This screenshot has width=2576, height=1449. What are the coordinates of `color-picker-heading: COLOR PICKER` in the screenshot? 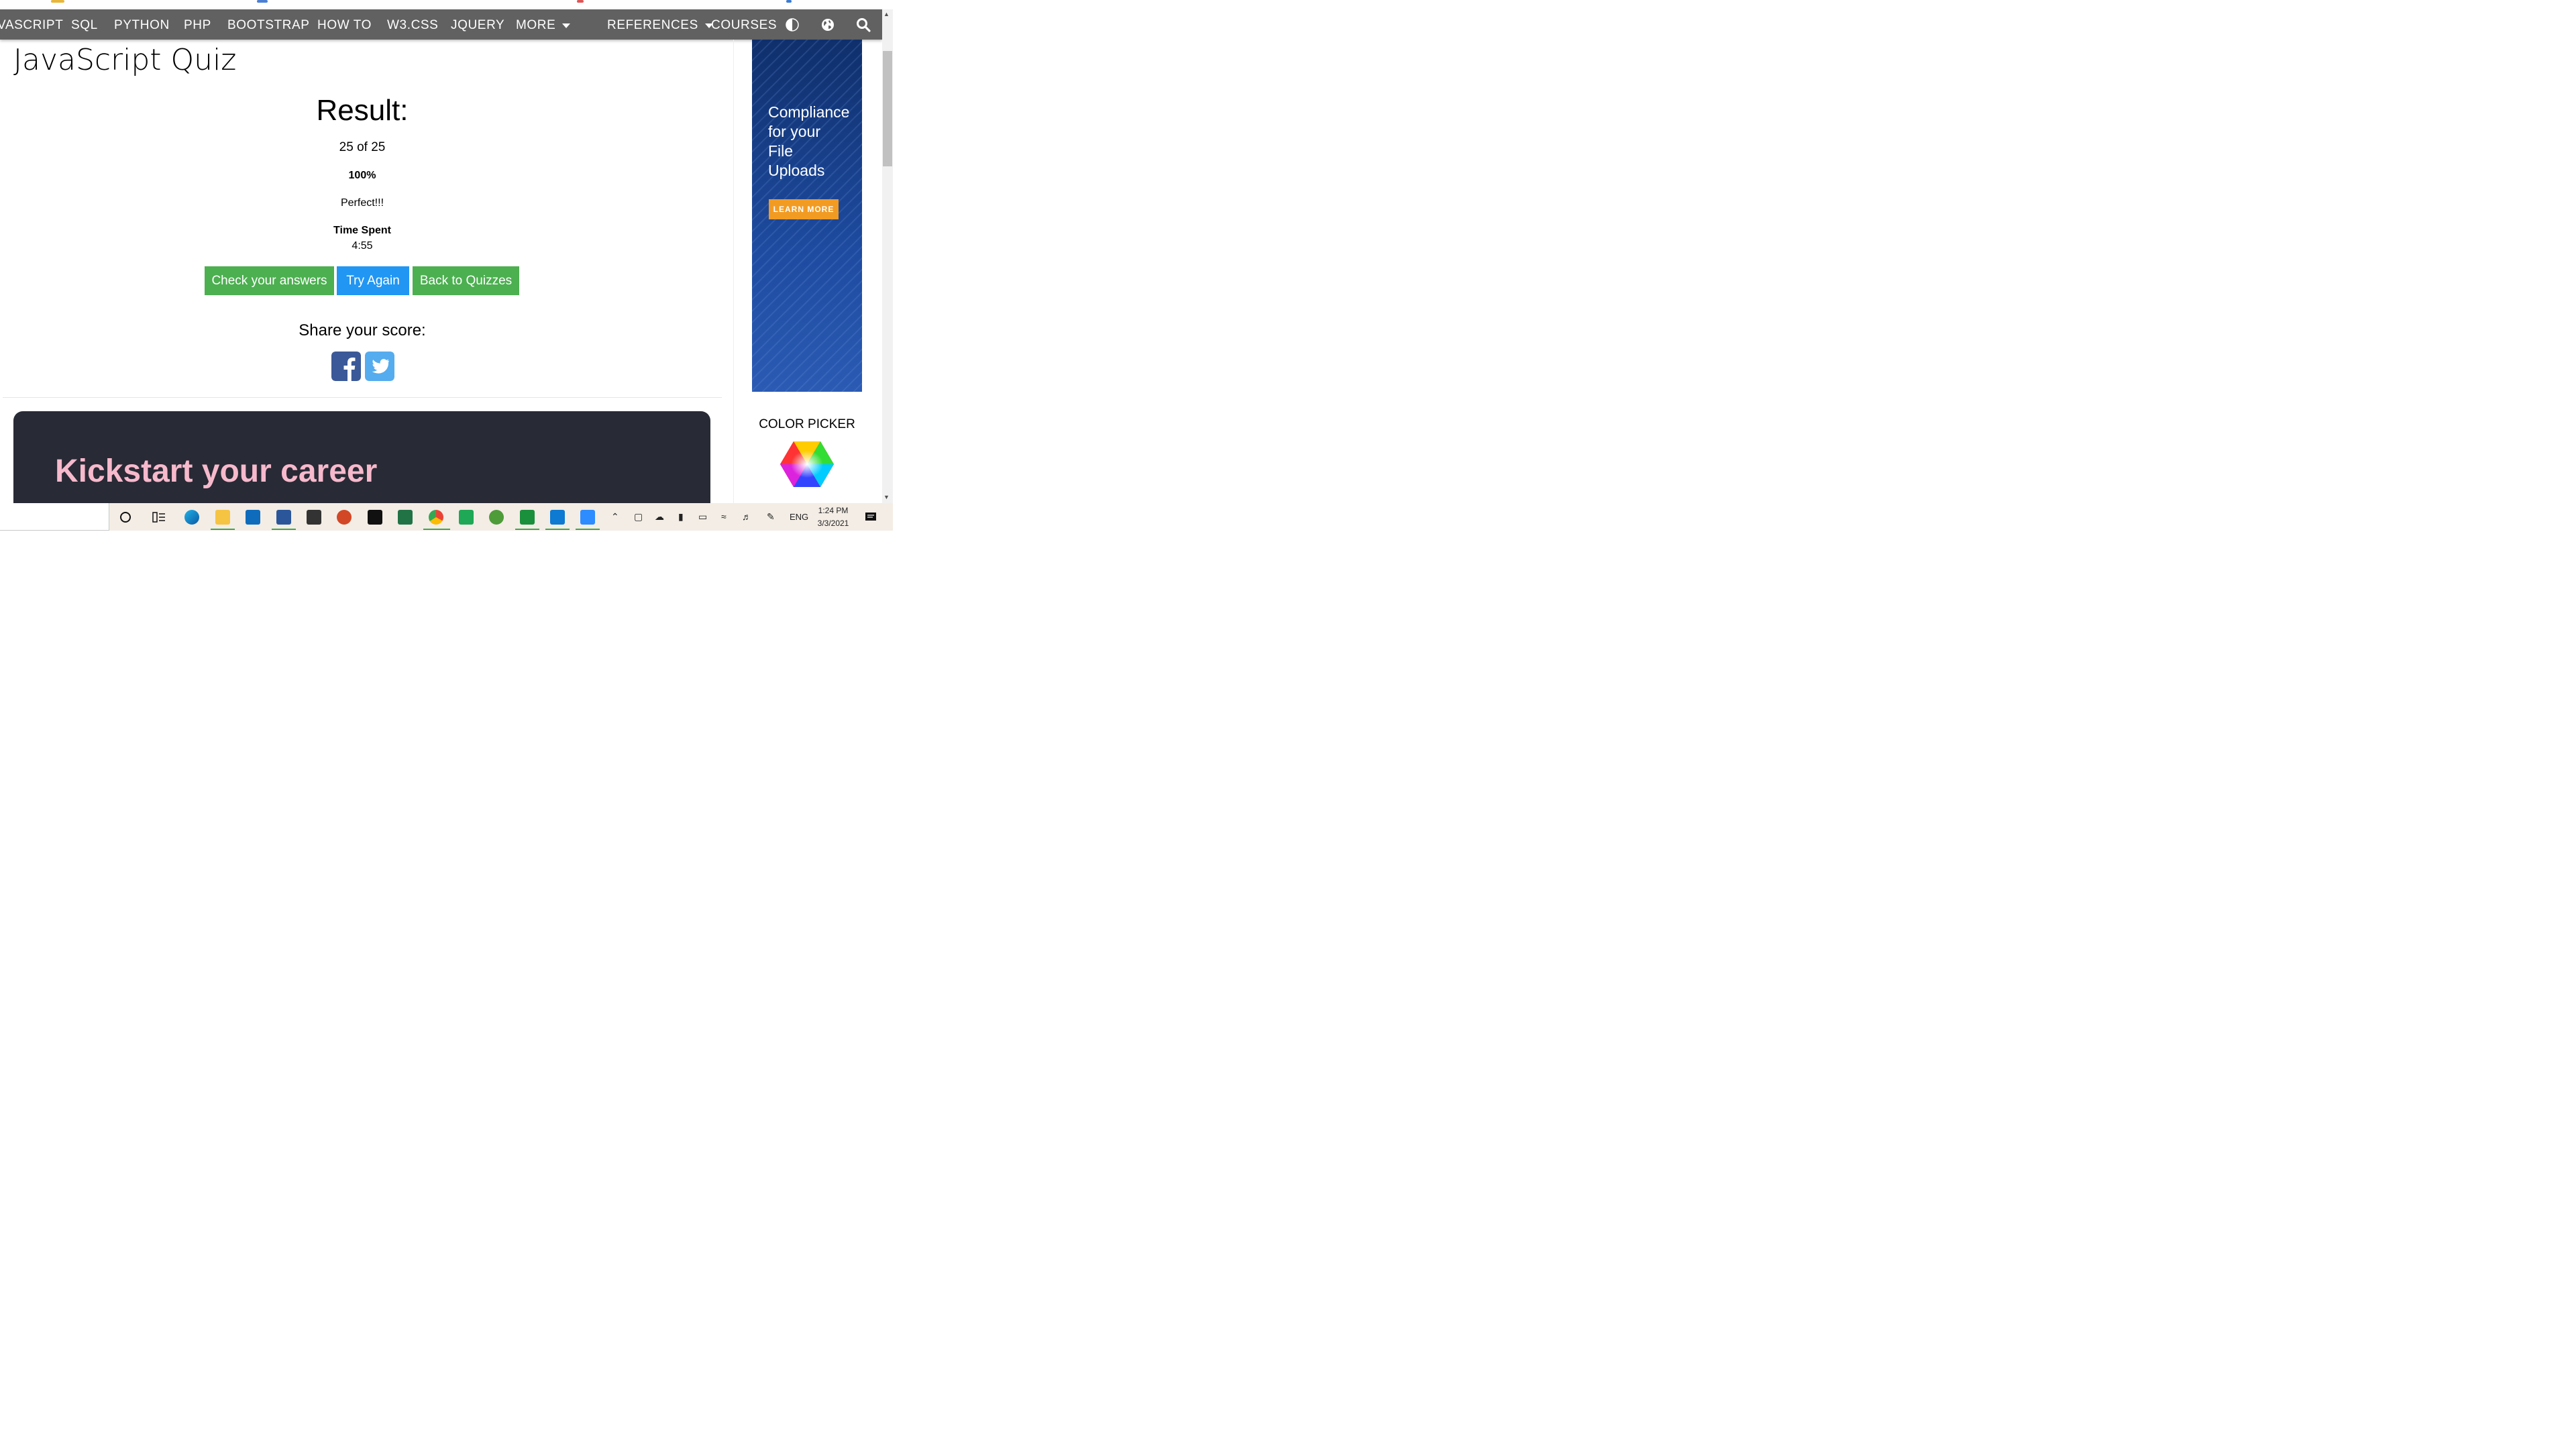 It's located at (807, 424).